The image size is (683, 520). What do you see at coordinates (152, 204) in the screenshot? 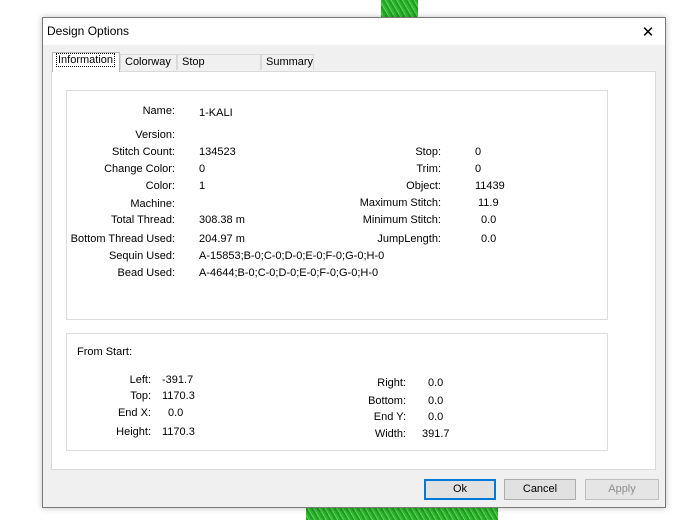
I see `machine-label: Machine:` at bounding box center [152, 204].